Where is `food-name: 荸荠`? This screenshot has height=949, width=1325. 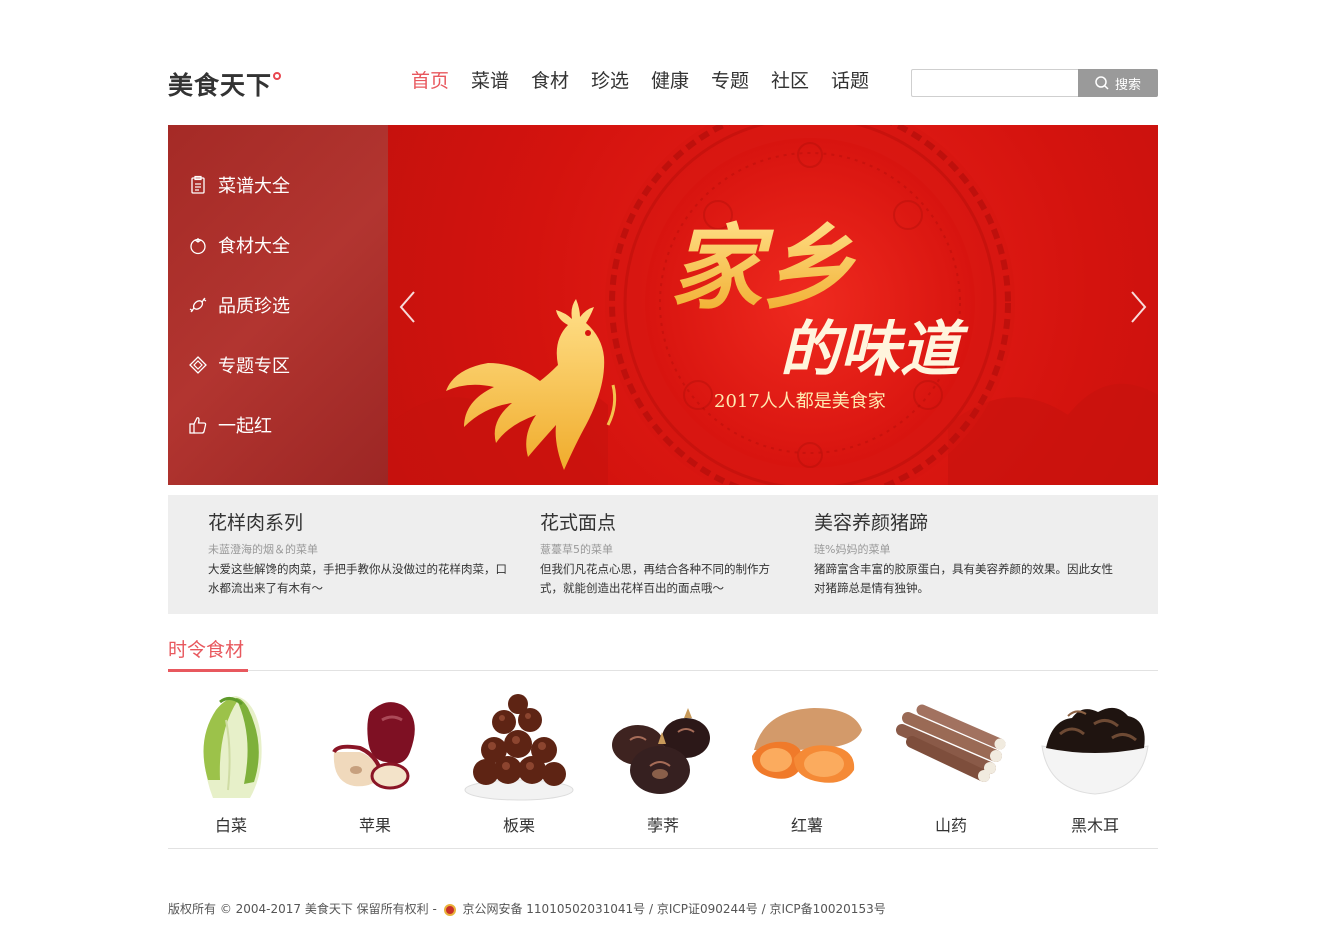 food-name: 荸荠 is located at coordinates (662, 825).